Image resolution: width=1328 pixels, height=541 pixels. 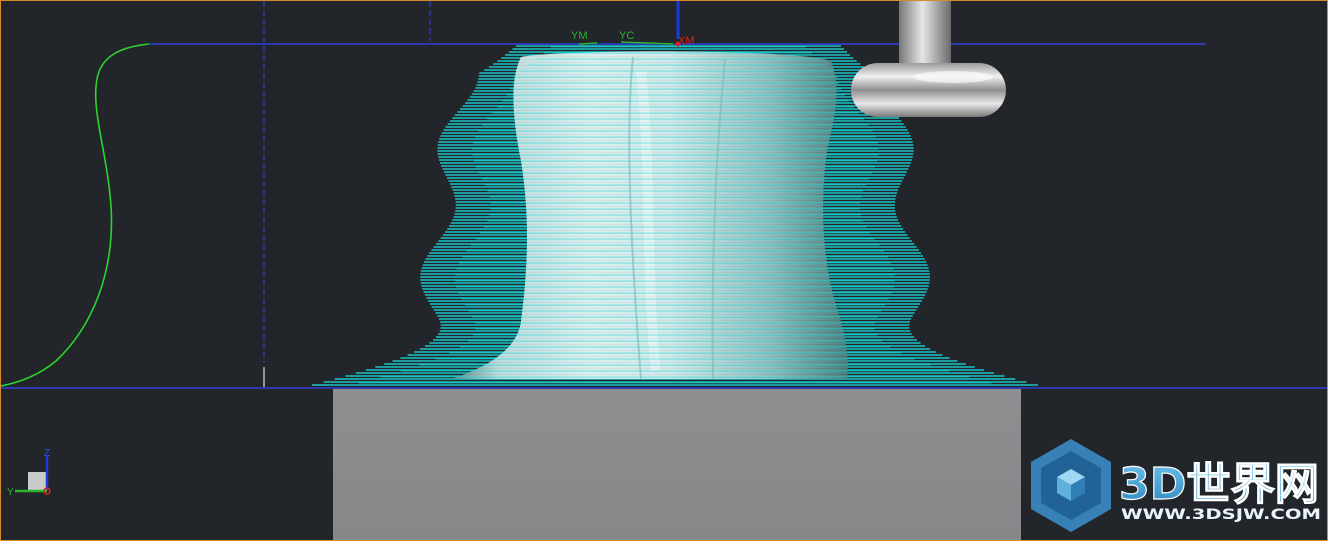 I want to click on triad-y-label: Y, so click(x=10, y=492).